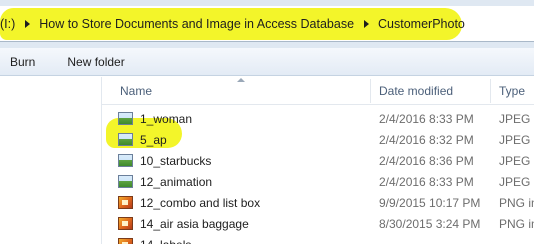 The image size is (534, 244). Describe the element at coordinates (194, 224) in the screenshot. I see `file-name: 14_air asia baggage` at that location.